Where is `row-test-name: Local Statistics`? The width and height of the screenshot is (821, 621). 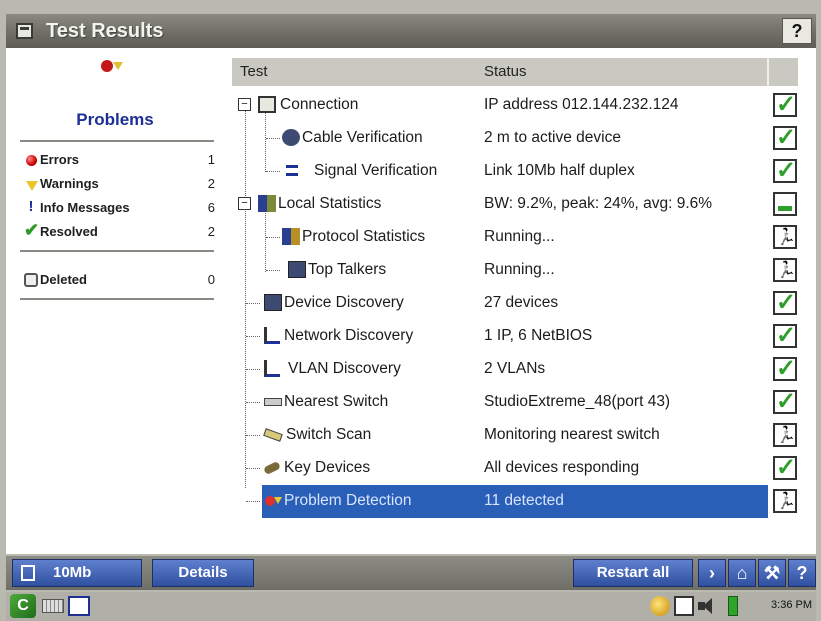 row-test-name: Local Statistics is located at coordinates (330, 203).